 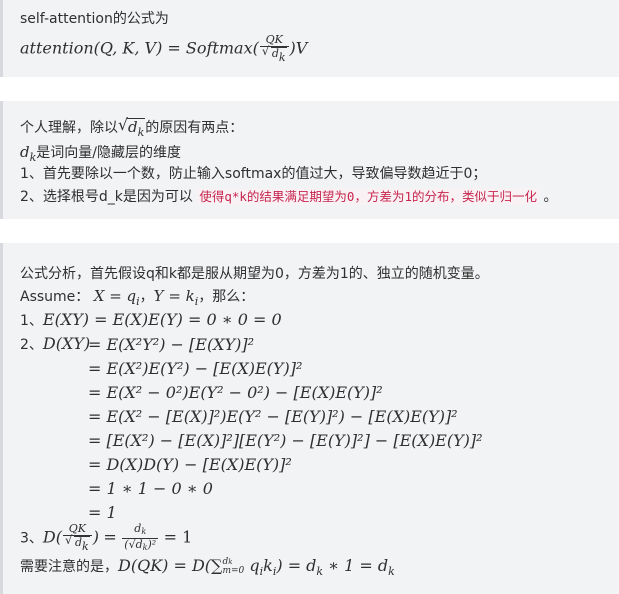 What do you see at coordinates (163, 49) in the screenshot?
I see `attention-formula: attention(Q, K, V) = Softmax(QKdk)V` at bounding box center [163, 49].